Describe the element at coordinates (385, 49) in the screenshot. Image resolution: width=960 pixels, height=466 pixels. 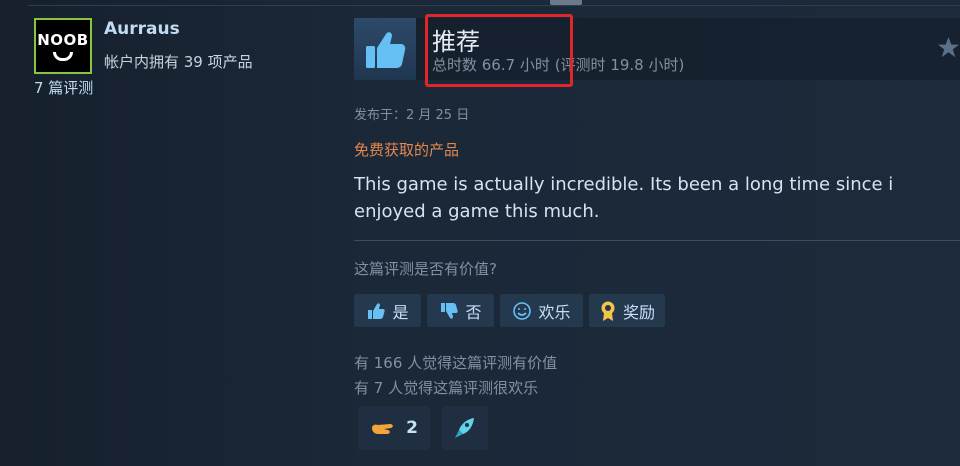
I see `thumbs-up-icon` at that location.